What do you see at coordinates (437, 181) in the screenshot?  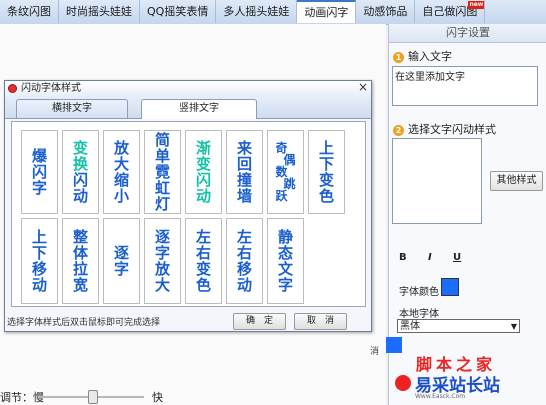 I see `style-preview-box` at bounding box center [437, 181].